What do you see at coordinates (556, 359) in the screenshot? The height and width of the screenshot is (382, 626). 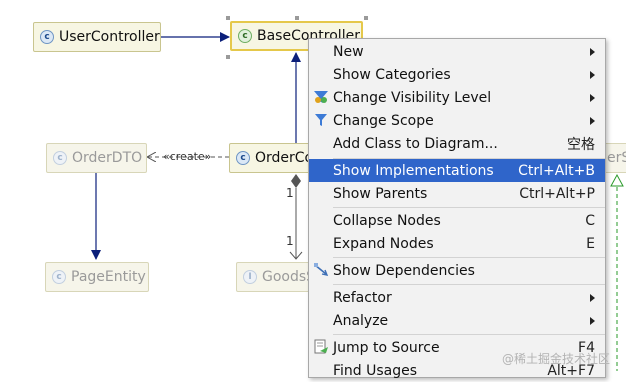 I see `watermark: @稀土掘金技术社区` at bounding box center [556, 359].